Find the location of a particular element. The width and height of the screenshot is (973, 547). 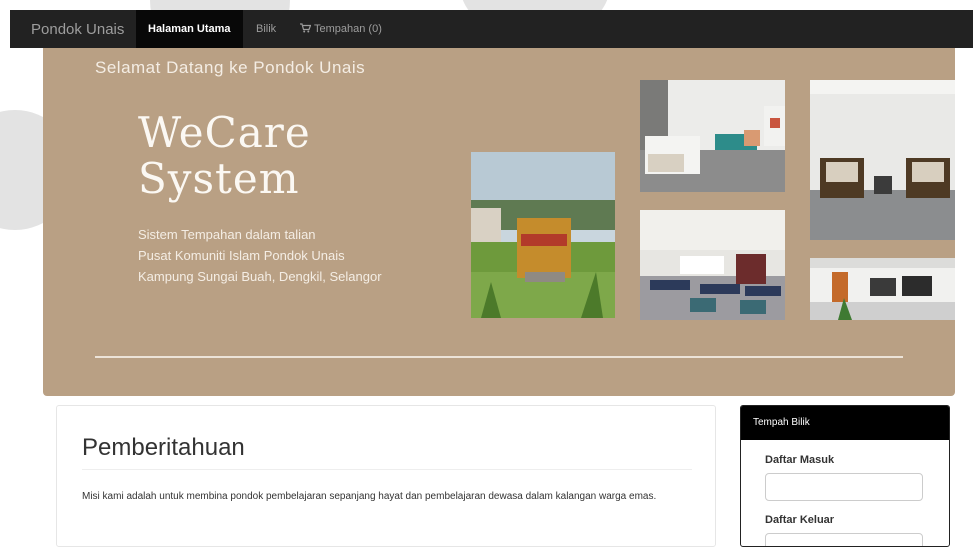

cart-icon is located at coordinates (306, 28).